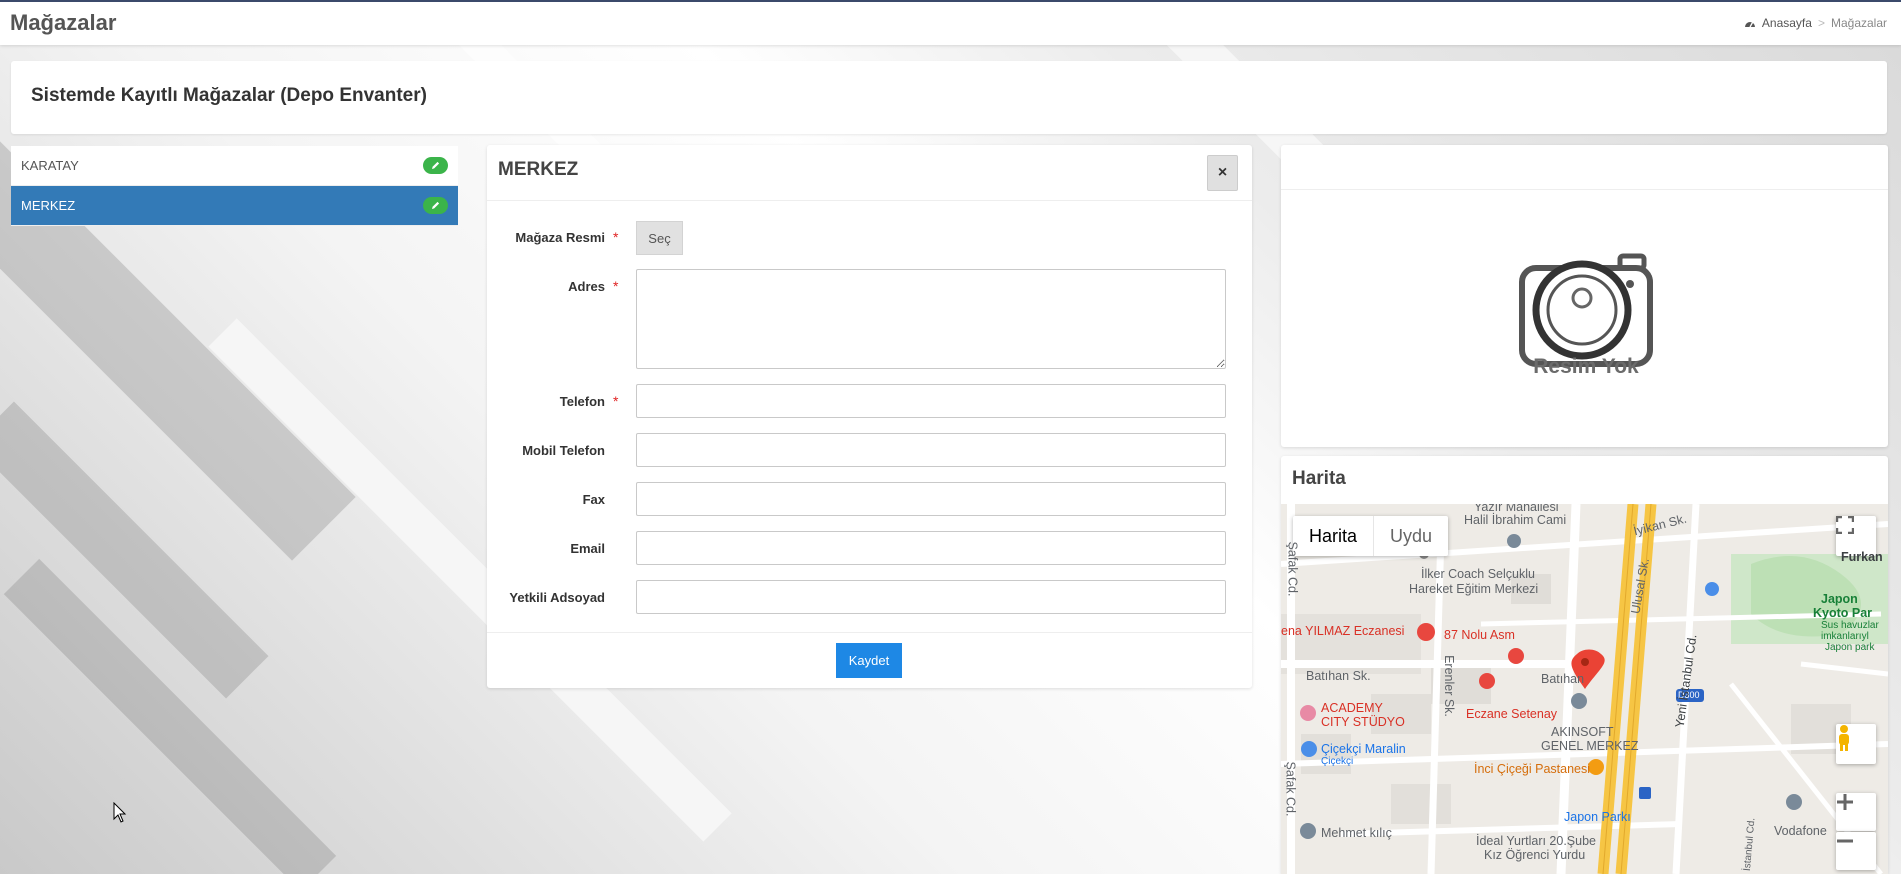  I want to click on street-view-button, so click(1856, 744).